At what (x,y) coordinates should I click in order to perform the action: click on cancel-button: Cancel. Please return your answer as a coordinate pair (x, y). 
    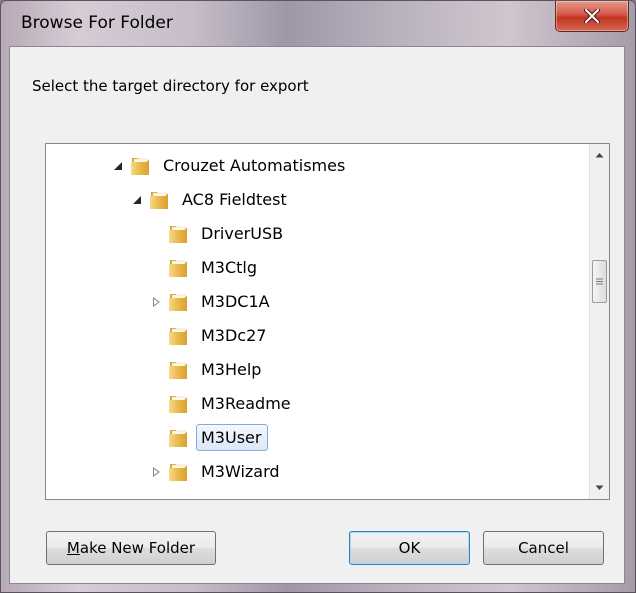
    Looking at the image, I should click on (543, 548).